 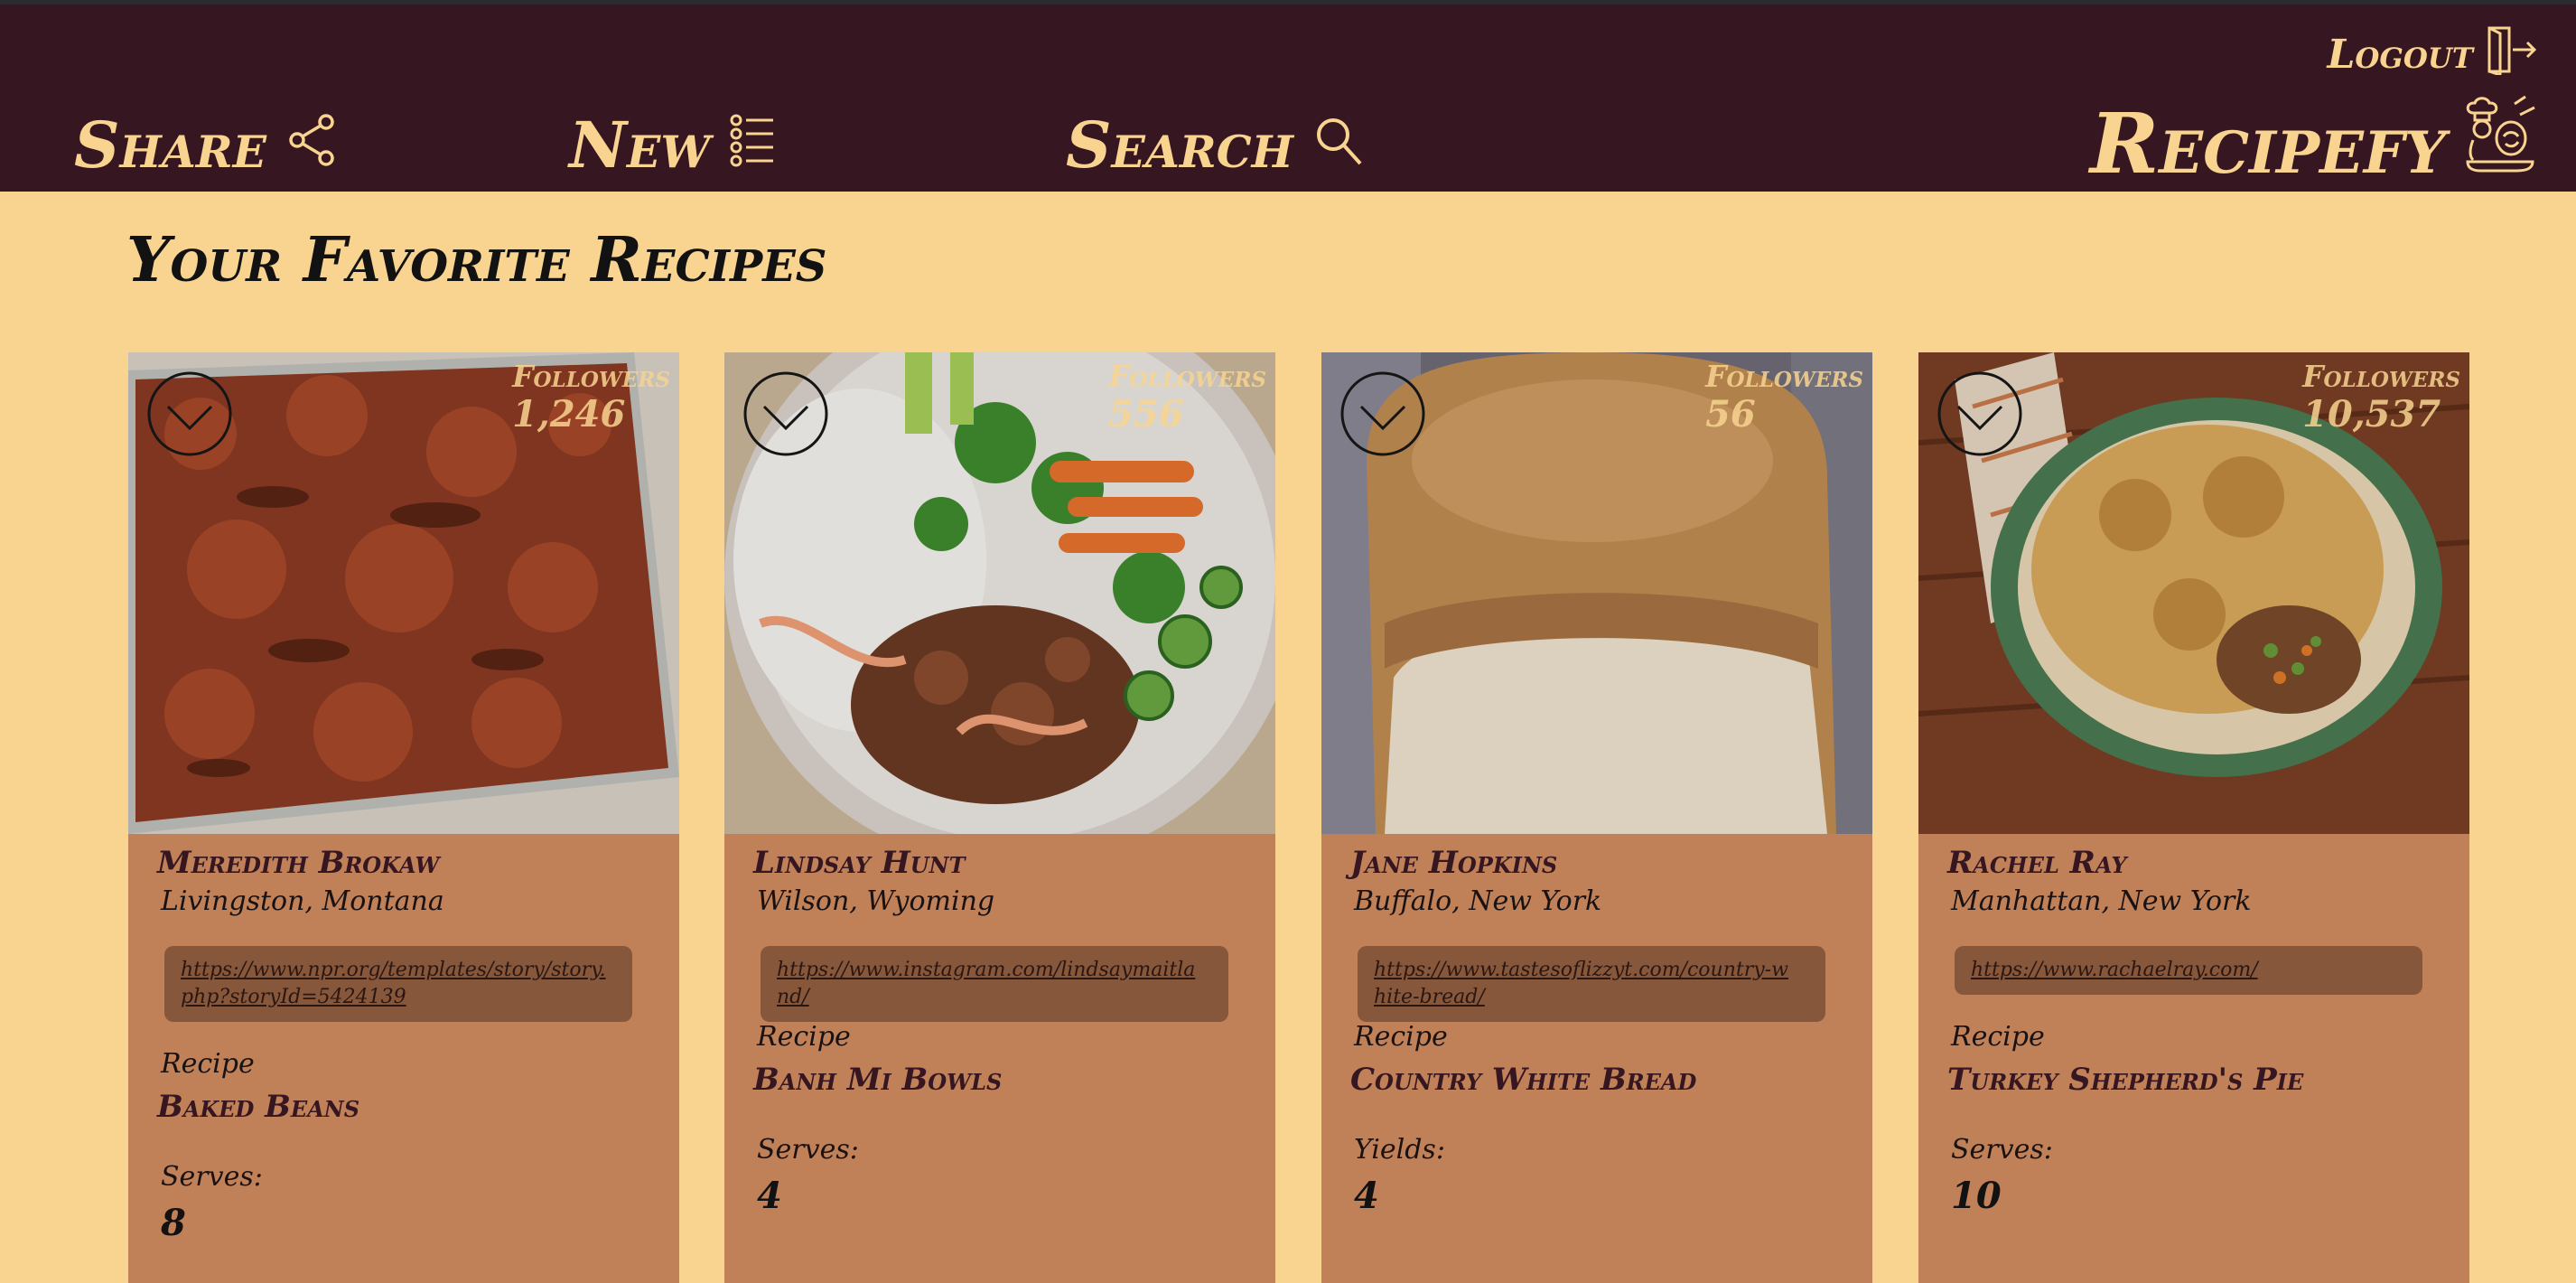 I want to click on share-icon, so click(x=311, y=145).